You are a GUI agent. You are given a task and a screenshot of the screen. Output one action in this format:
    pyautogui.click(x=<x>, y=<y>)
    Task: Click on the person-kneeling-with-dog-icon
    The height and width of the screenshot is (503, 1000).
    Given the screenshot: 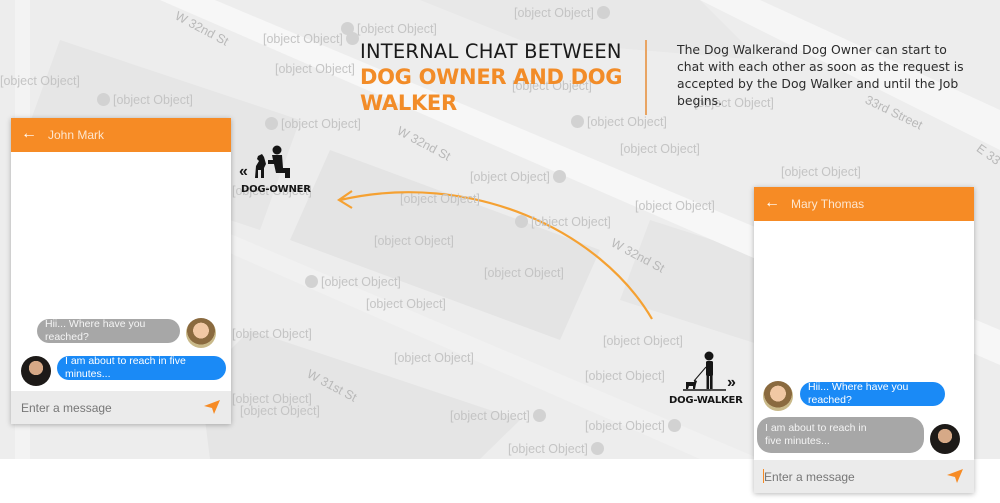 What is the action you would take?
    pyautogui.click(x=272, y=161)
    